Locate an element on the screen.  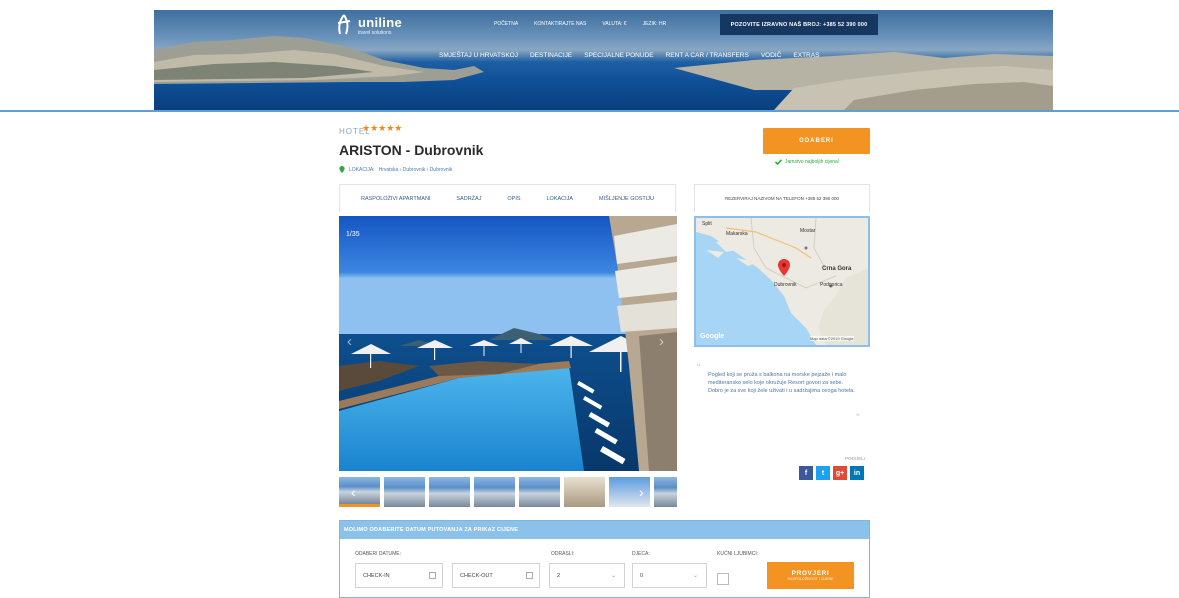
price-guarantee: Jamstvo najboljih cijena! is located at coordinates (807, 162).